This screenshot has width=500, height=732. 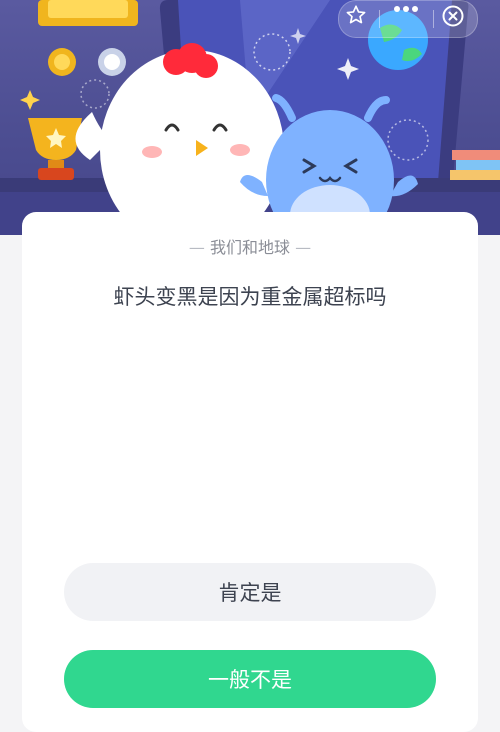 I want to click on favorite-button, so click(x=360, y=19).